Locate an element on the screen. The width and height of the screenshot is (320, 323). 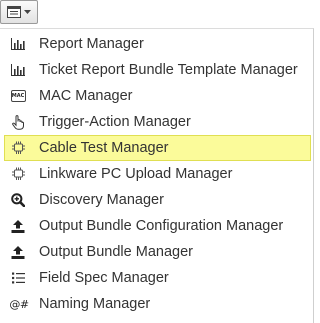
menu-item-output-bundle-configuration-manager: Output Bundle Configuration Manager is located at coordinates (156, 226).